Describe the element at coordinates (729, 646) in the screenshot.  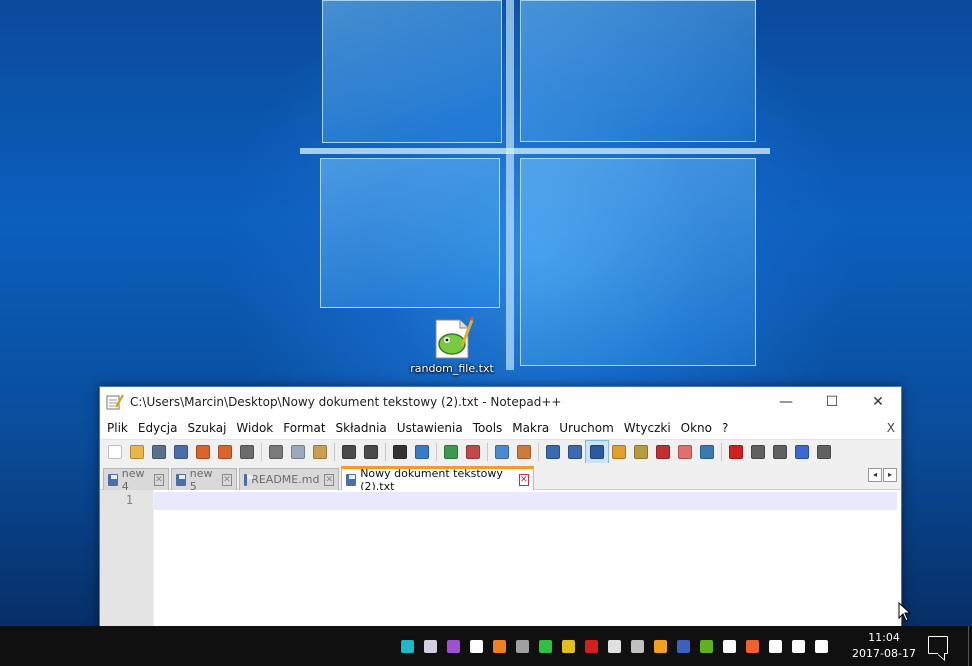
I see `bluetooth-tray-button` at that location.